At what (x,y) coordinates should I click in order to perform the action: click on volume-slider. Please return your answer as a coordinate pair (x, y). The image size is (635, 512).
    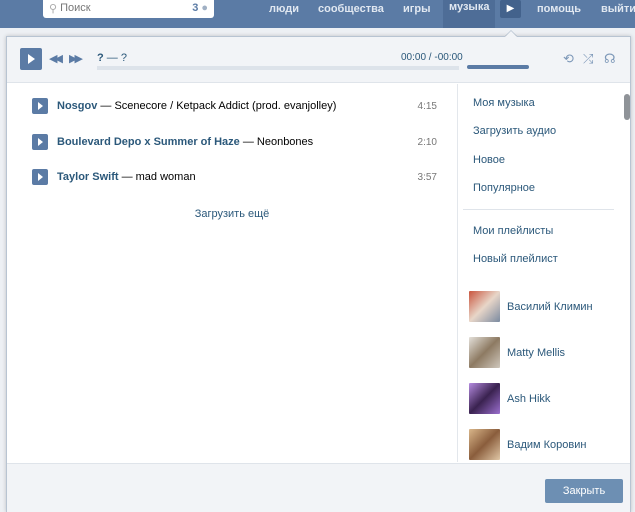
    Looking at the image, I should click on (498, 67).